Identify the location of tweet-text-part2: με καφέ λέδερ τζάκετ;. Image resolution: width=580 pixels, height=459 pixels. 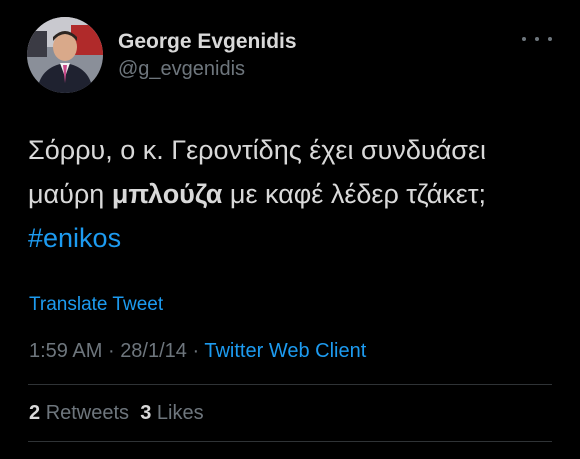
(354, 194).